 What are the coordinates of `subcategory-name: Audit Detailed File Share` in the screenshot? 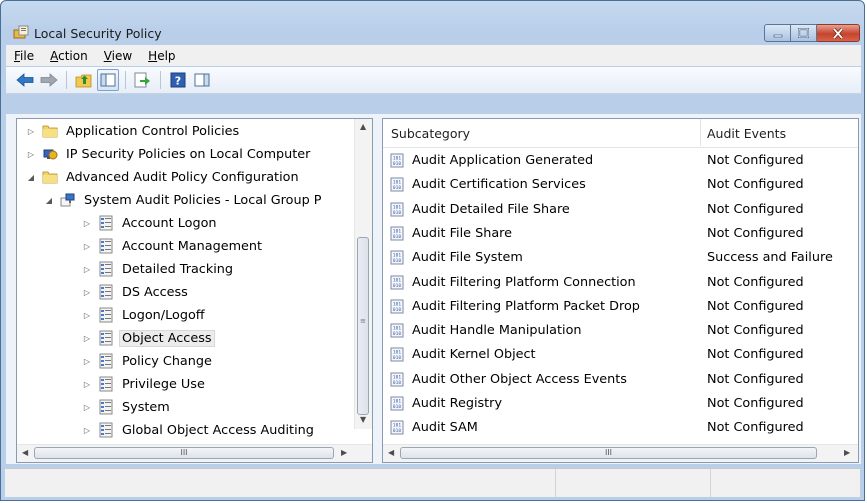 It's located at (491, 209).